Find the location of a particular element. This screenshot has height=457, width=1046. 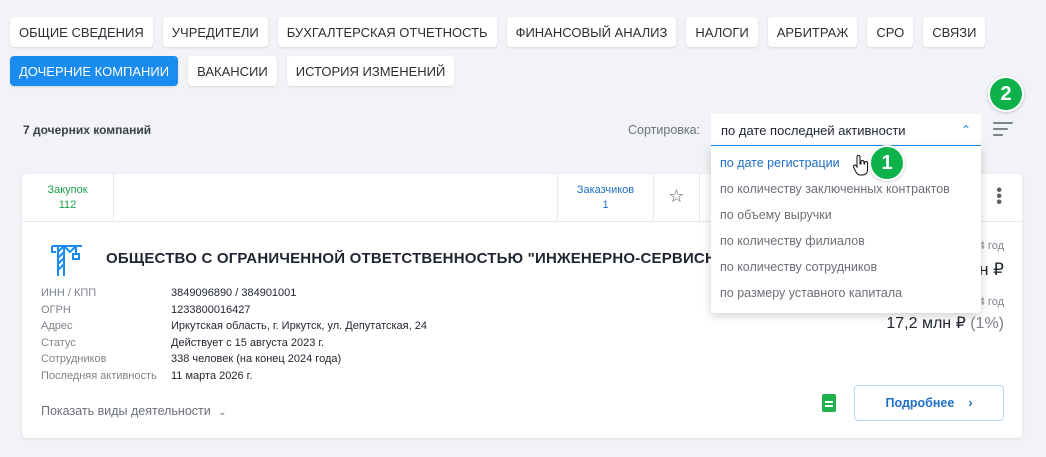

detail-row: ОГРН 1233800016427 is located at coordinates (234, 310).